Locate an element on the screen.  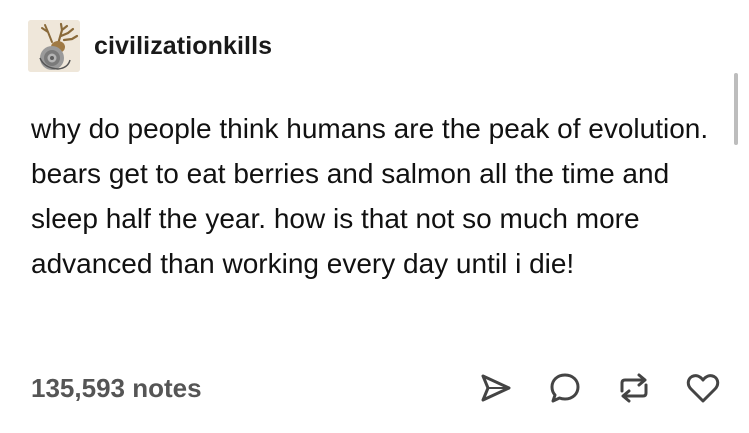
post-header: civilizationkills is located at coordinates (150, 46).